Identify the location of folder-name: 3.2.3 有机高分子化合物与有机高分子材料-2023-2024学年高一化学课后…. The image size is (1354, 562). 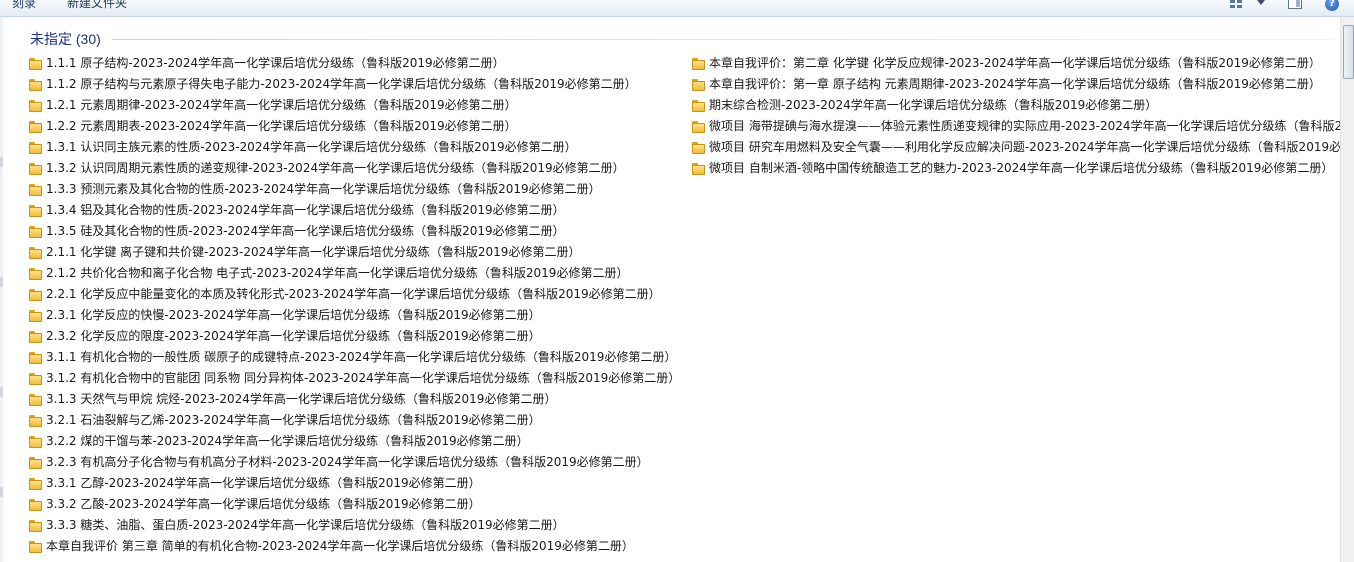
(347, 462).